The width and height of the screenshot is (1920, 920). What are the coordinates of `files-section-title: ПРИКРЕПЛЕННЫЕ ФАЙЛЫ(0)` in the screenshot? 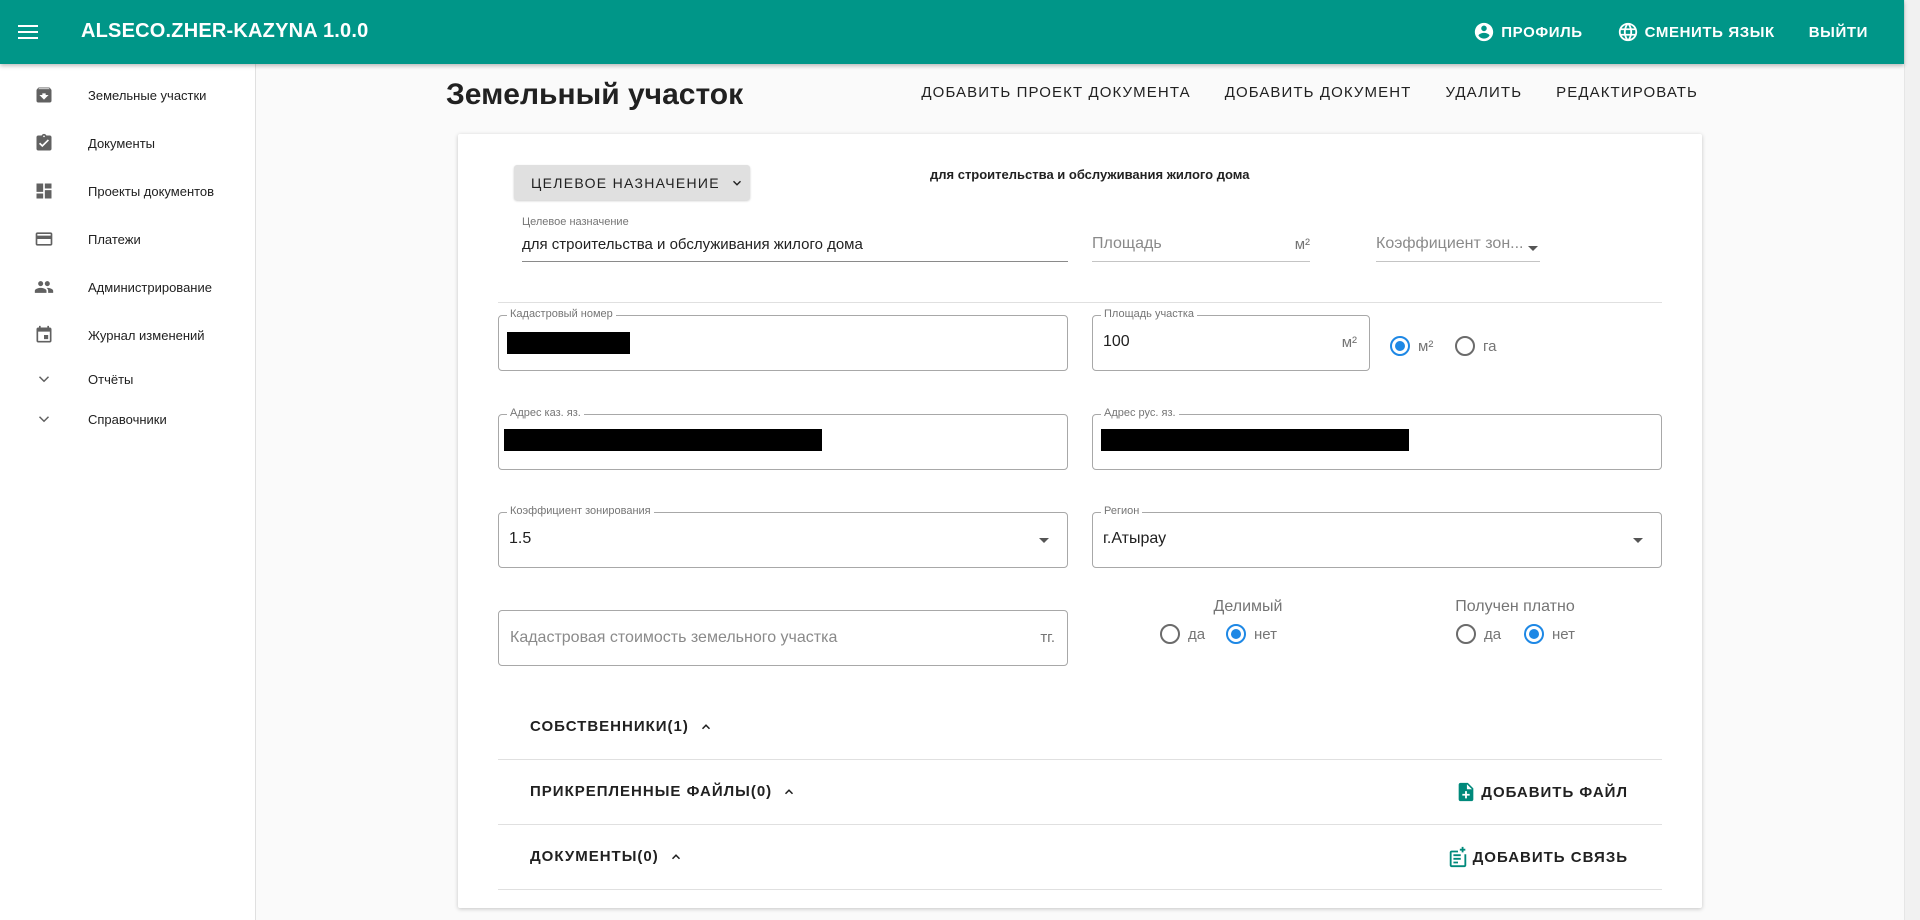 It's located at (651, 791).